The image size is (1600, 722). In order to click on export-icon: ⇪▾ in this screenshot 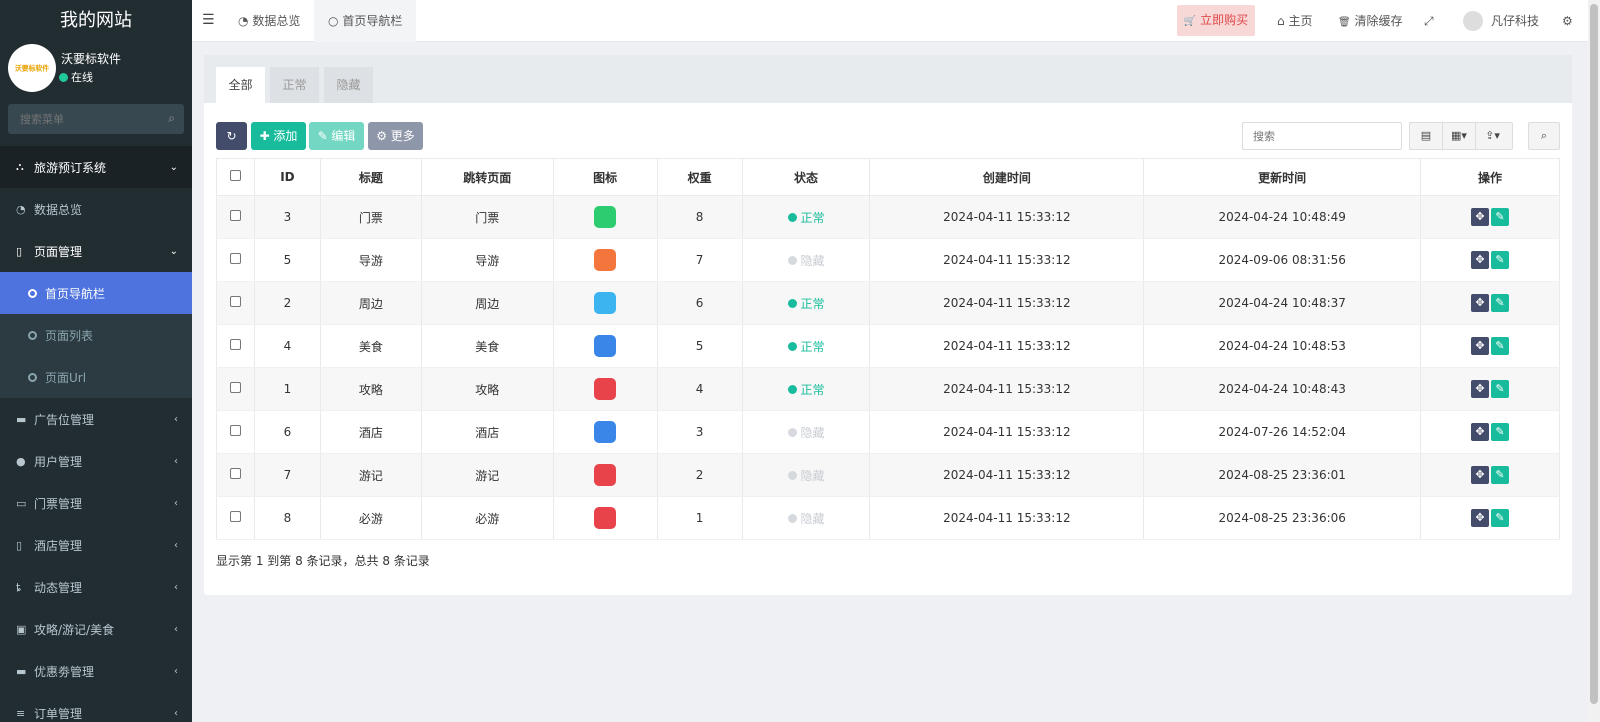, I will do `click(1492, 136)`.